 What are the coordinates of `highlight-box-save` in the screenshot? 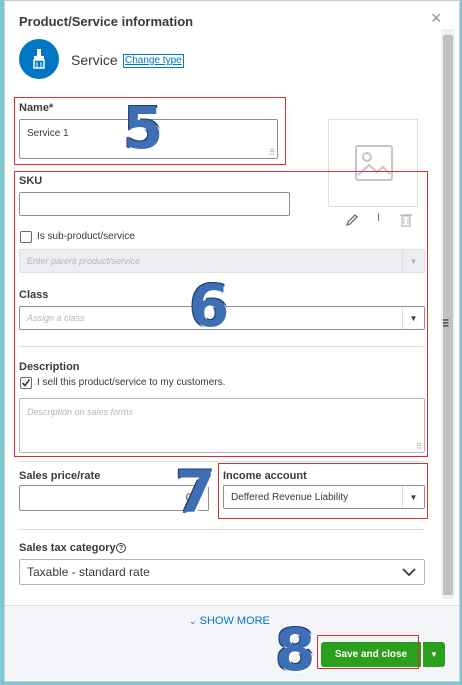 It's located at (368, 652).